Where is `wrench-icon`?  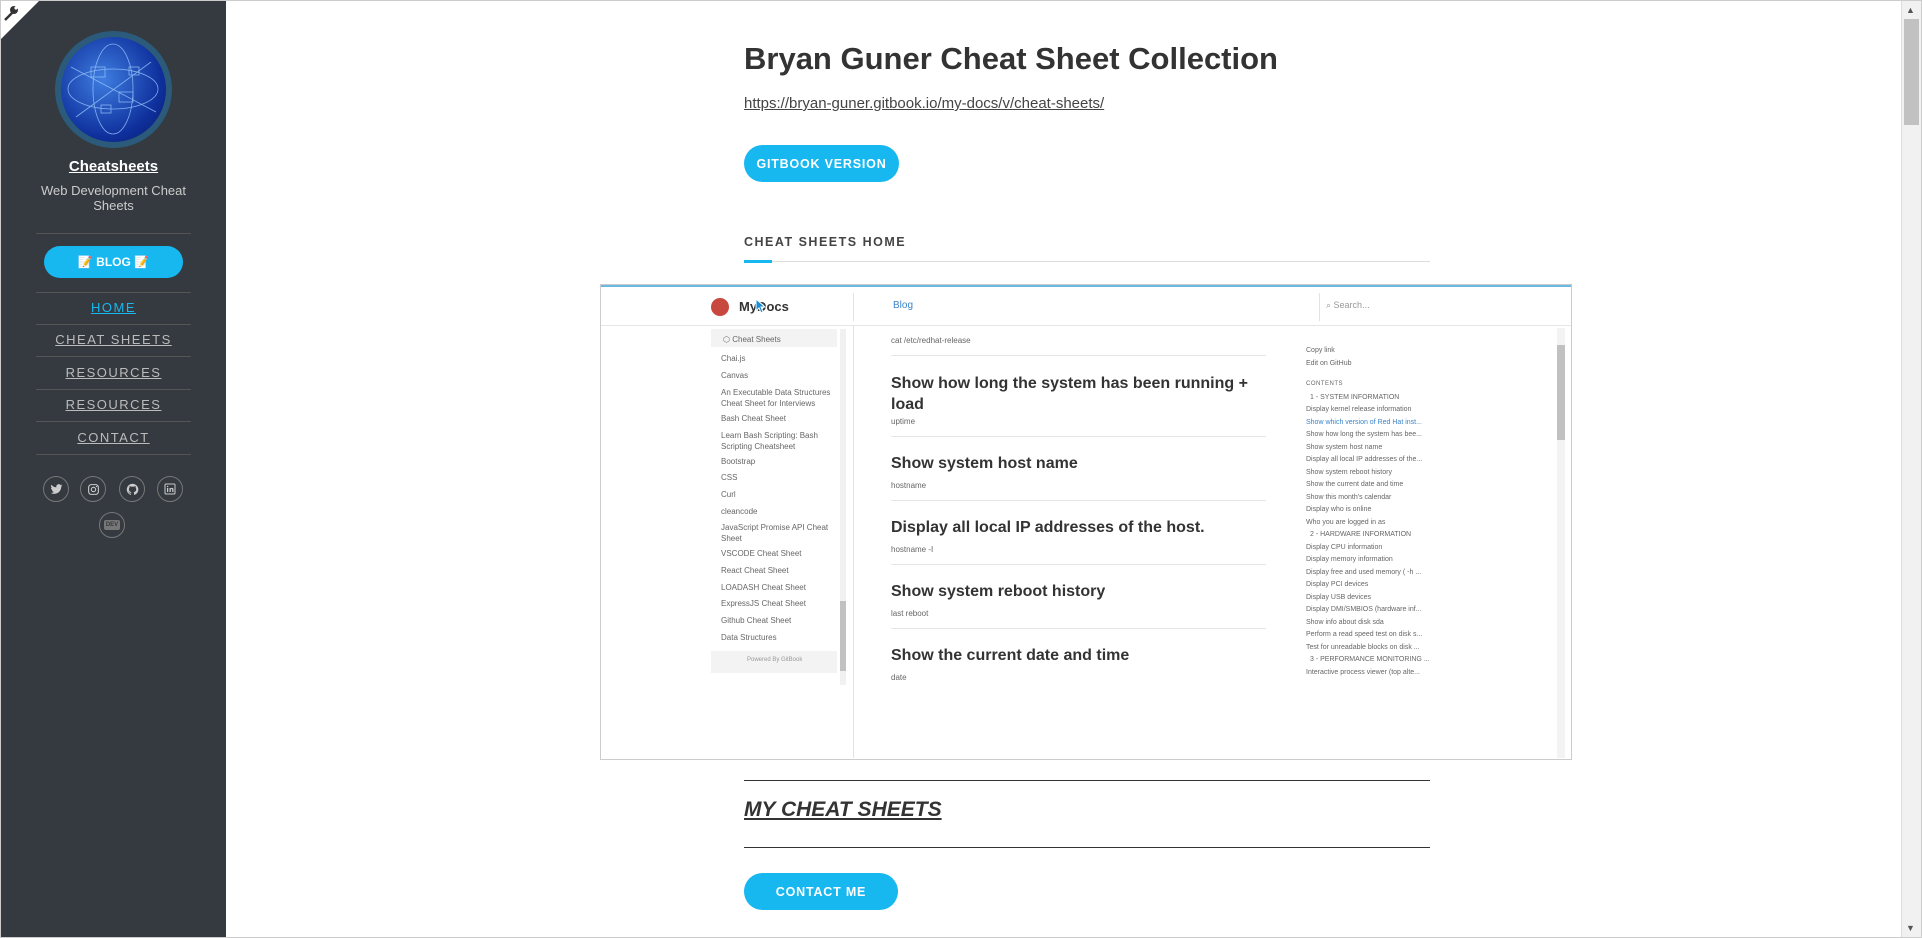 wrench-icon is located at coordinates (12, 13).